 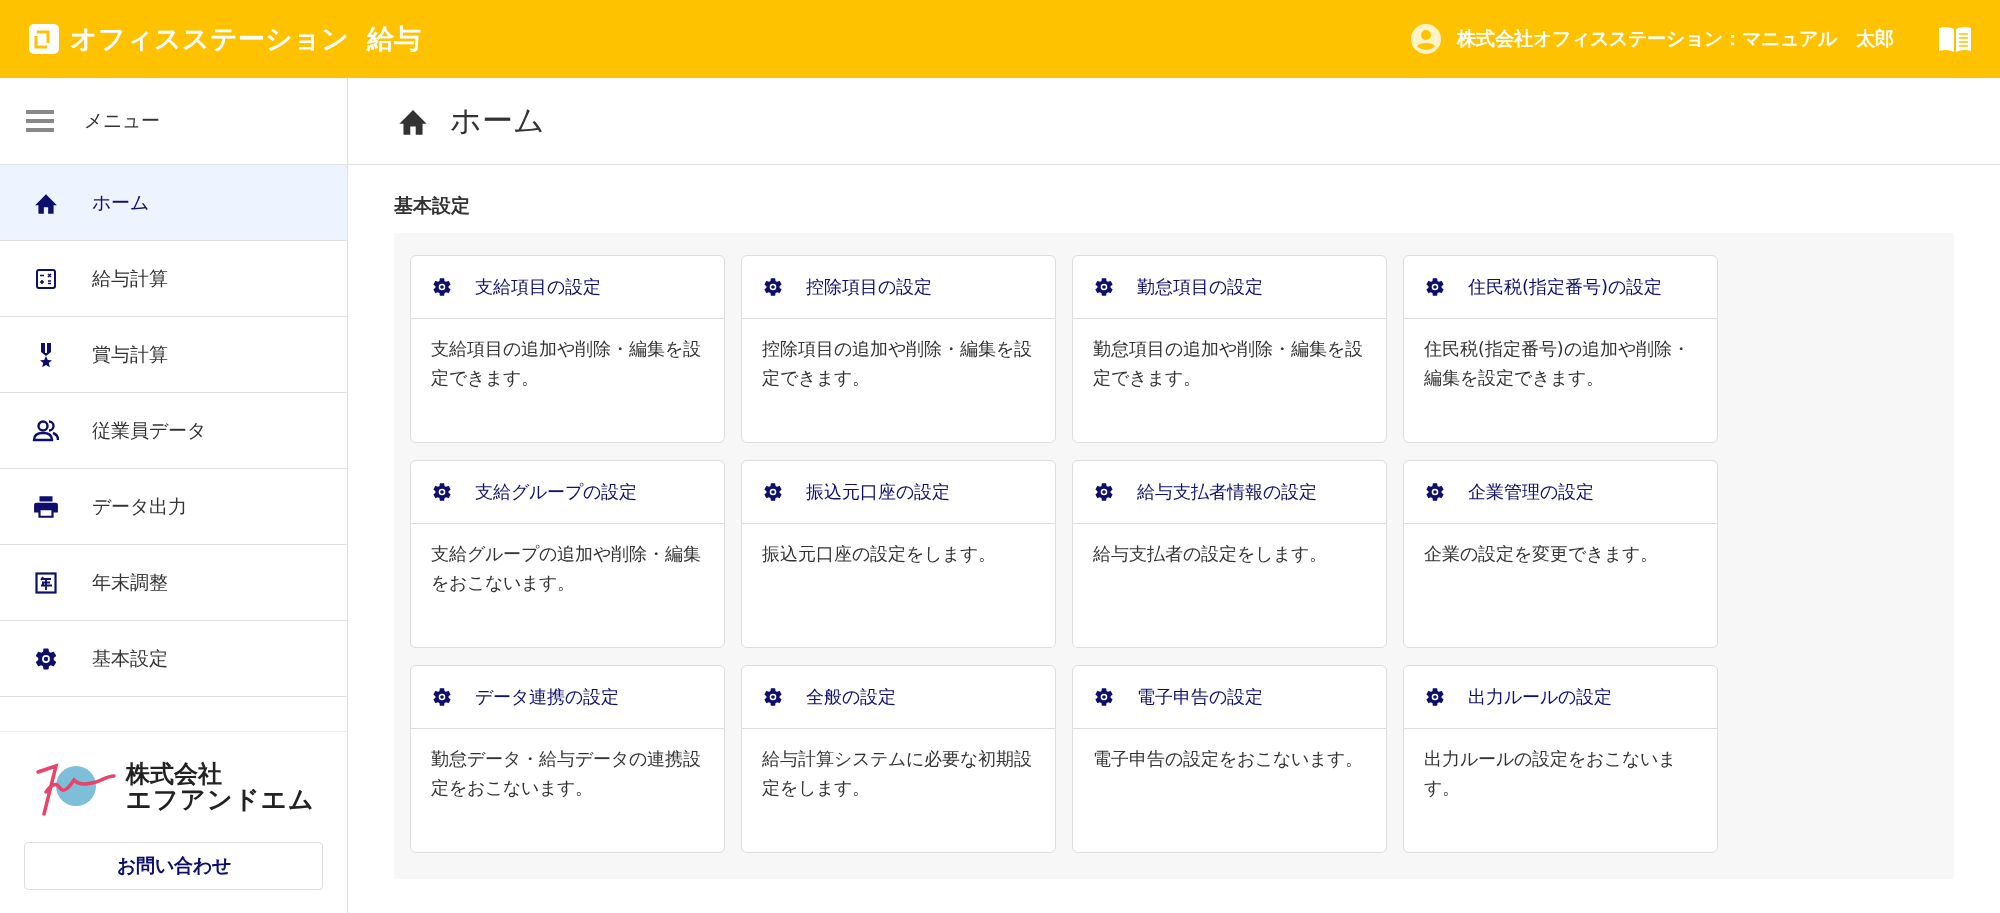 What do you see at coordinates (173, 583) in the screenshot?
I see `sidebar-item: 年末調整` at bounding box center [173, 583].